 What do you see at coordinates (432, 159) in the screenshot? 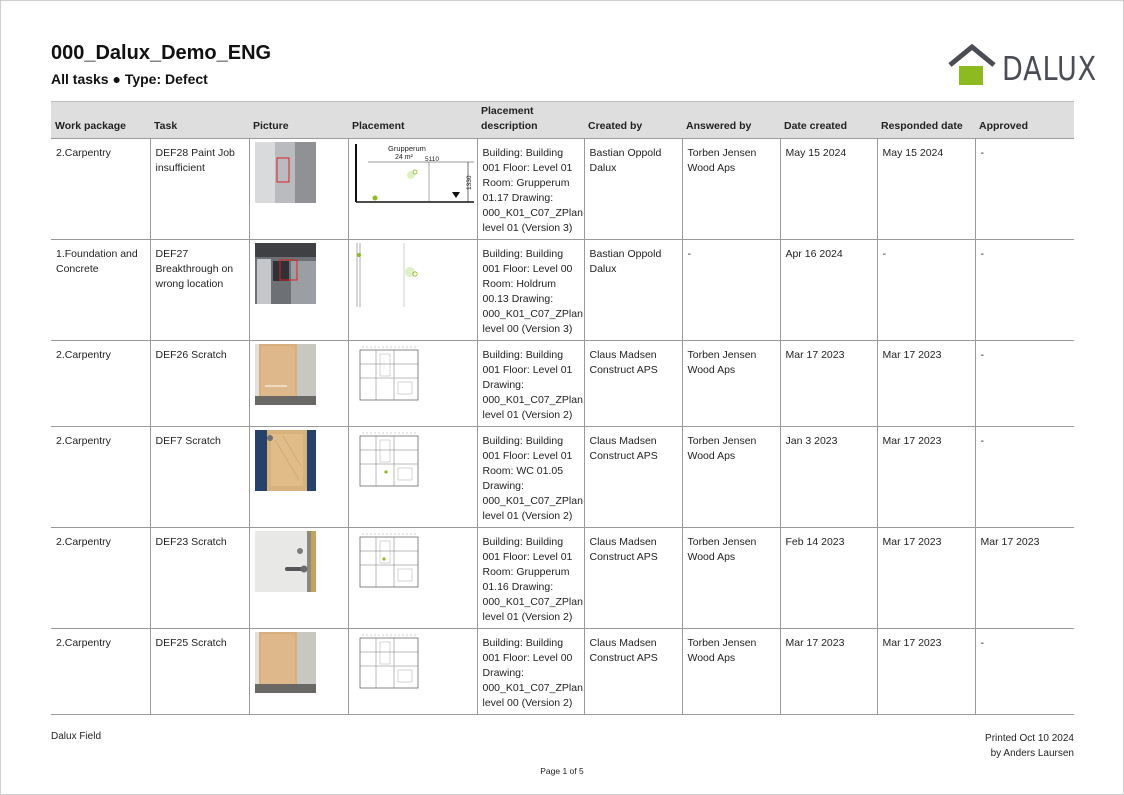
I see `plan-width-dimension: 5110` at bounding box center [432, 159].